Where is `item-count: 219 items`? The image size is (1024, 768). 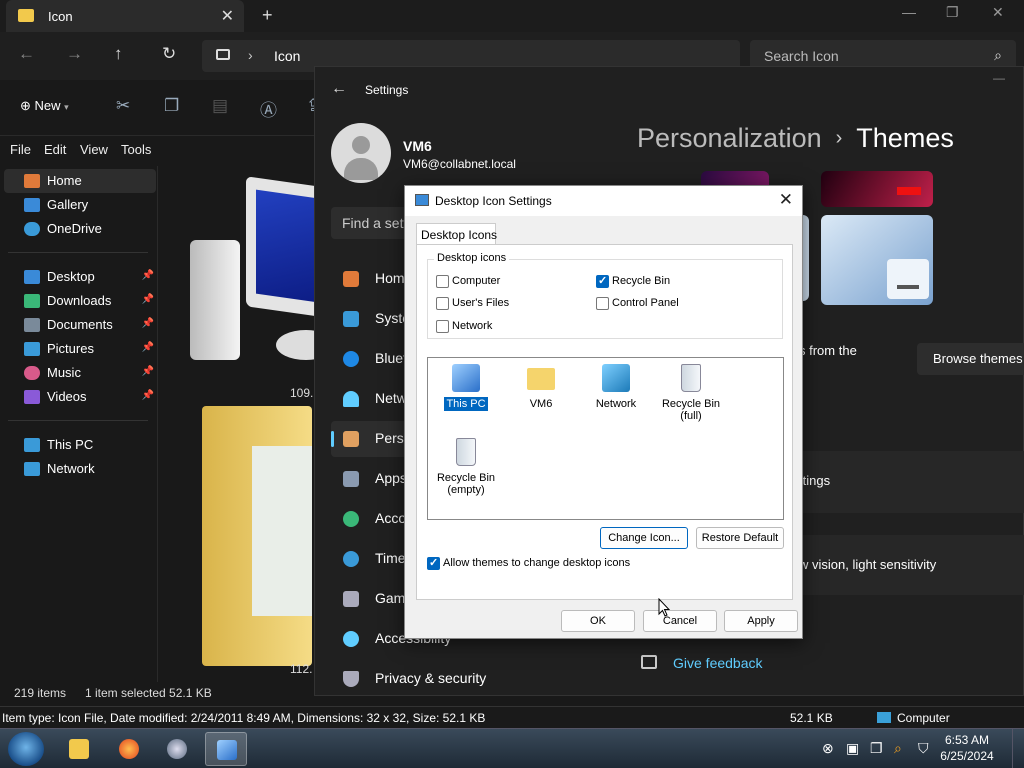
item-count: 219 items is located at coordinates (40, 693).